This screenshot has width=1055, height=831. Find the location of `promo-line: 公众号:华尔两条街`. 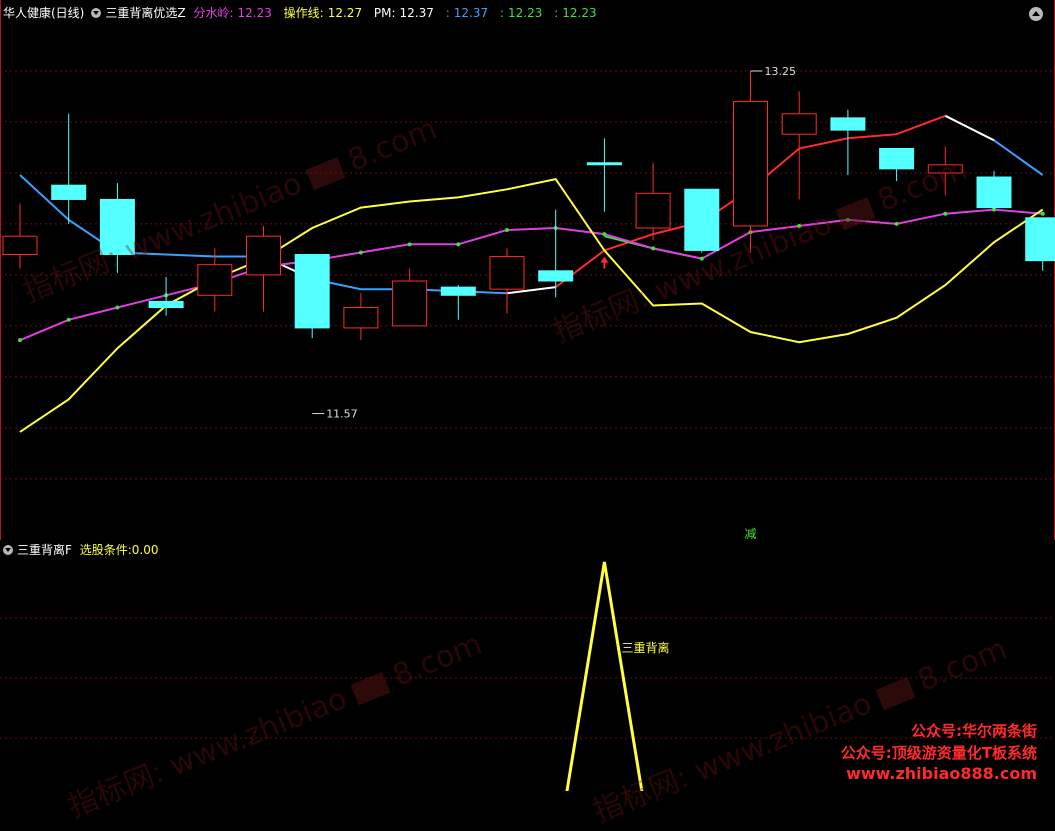

promo-line: 公众号:华尔两条街 is located at coordinates (974, 731).